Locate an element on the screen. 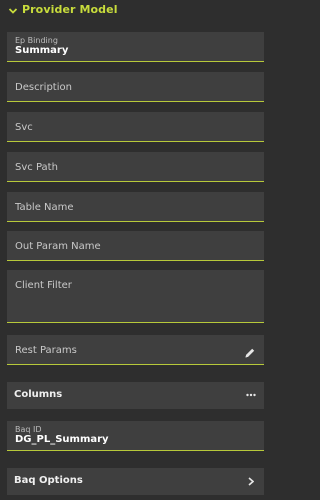 The width and height of the screenshot is (320, 500). provider-model-header: Provider Model is located at coordinates (137, 11).